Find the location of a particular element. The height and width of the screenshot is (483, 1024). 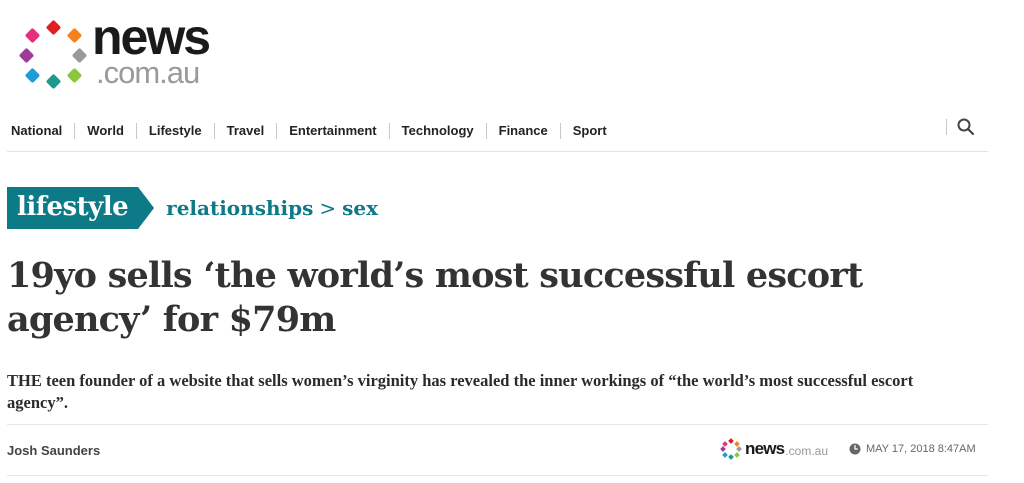

byline-divider-bottom is located at coordinates (497, 475).